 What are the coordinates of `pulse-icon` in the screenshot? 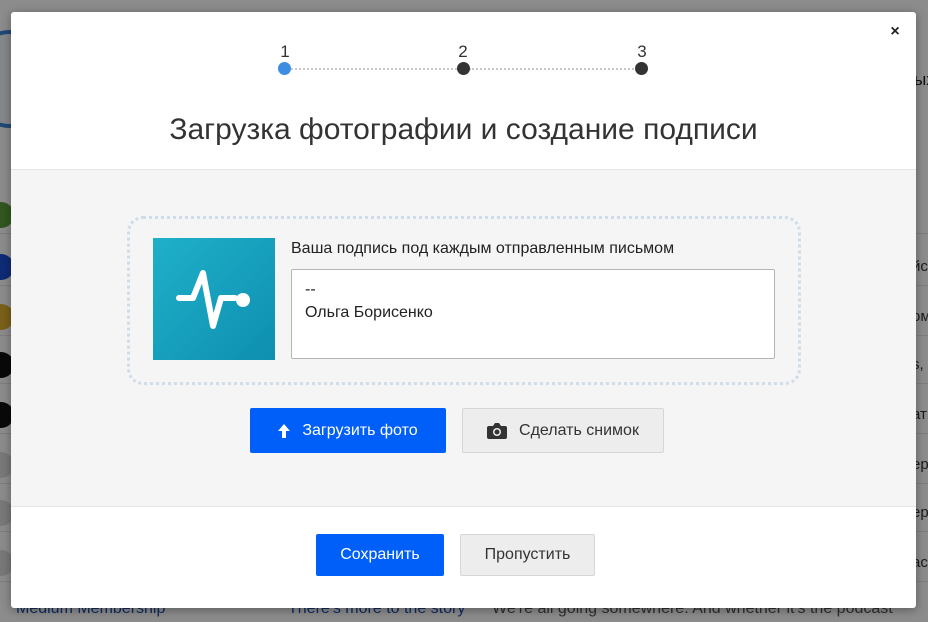 It's located at (213, 299).